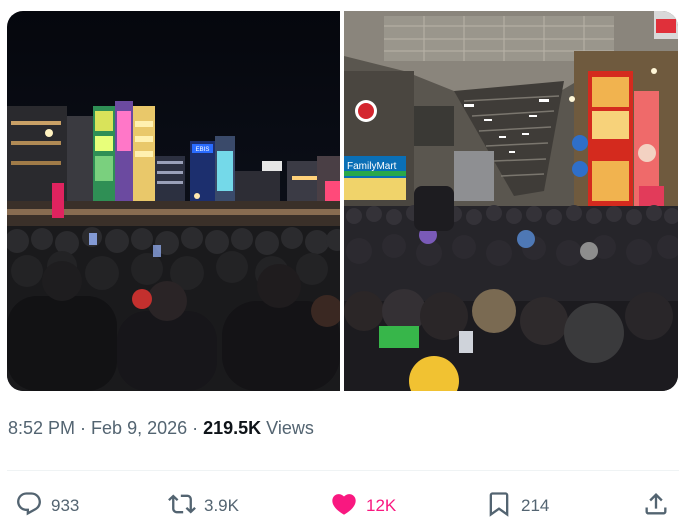 This screenshot has height=530, width=687. Describe the element at coordinates (203, 150) in the screenshot. I see `ebis-sign-text: EBIS` at that location.